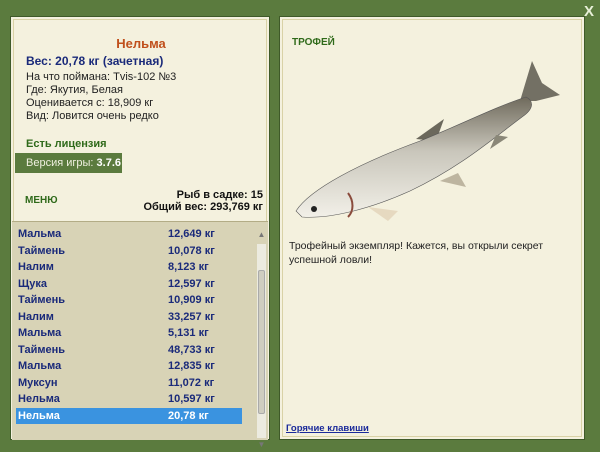  Describe the element at coordinates (188, 333) in the screenshot. I see `catch-fish-weight: 5,131 кг` at that location.